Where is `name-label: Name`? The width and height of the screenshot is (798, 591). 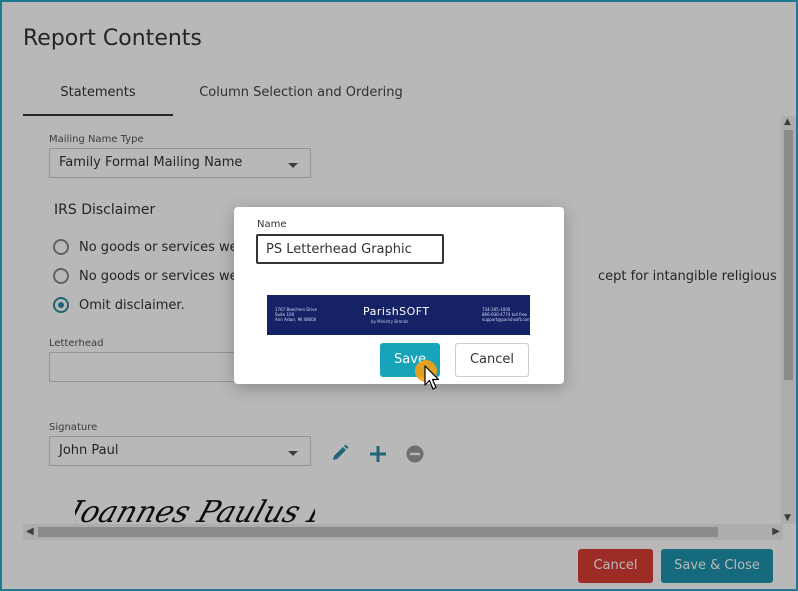 name-label: Name is located at coordinates (272, 224).